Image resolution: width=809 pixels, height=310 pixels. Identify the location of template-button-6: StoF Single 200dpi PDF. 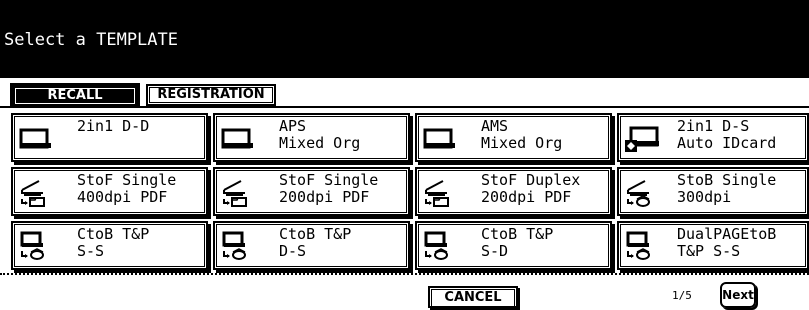
(311, 191).